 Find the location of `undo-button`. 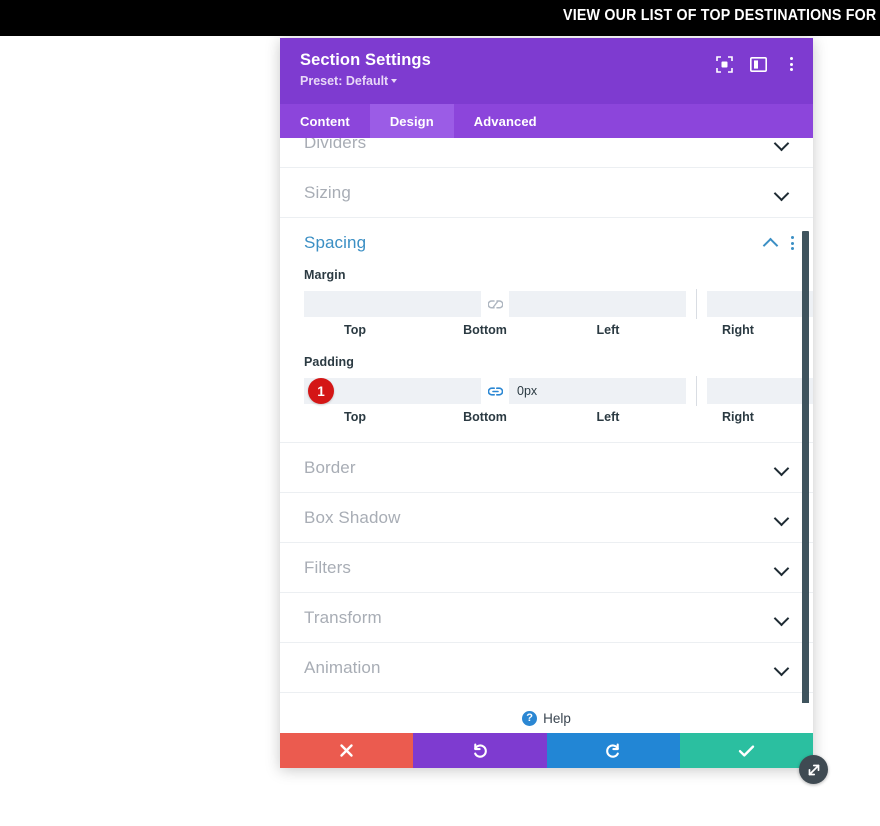

undo-button is located at coordinates (480, 750).